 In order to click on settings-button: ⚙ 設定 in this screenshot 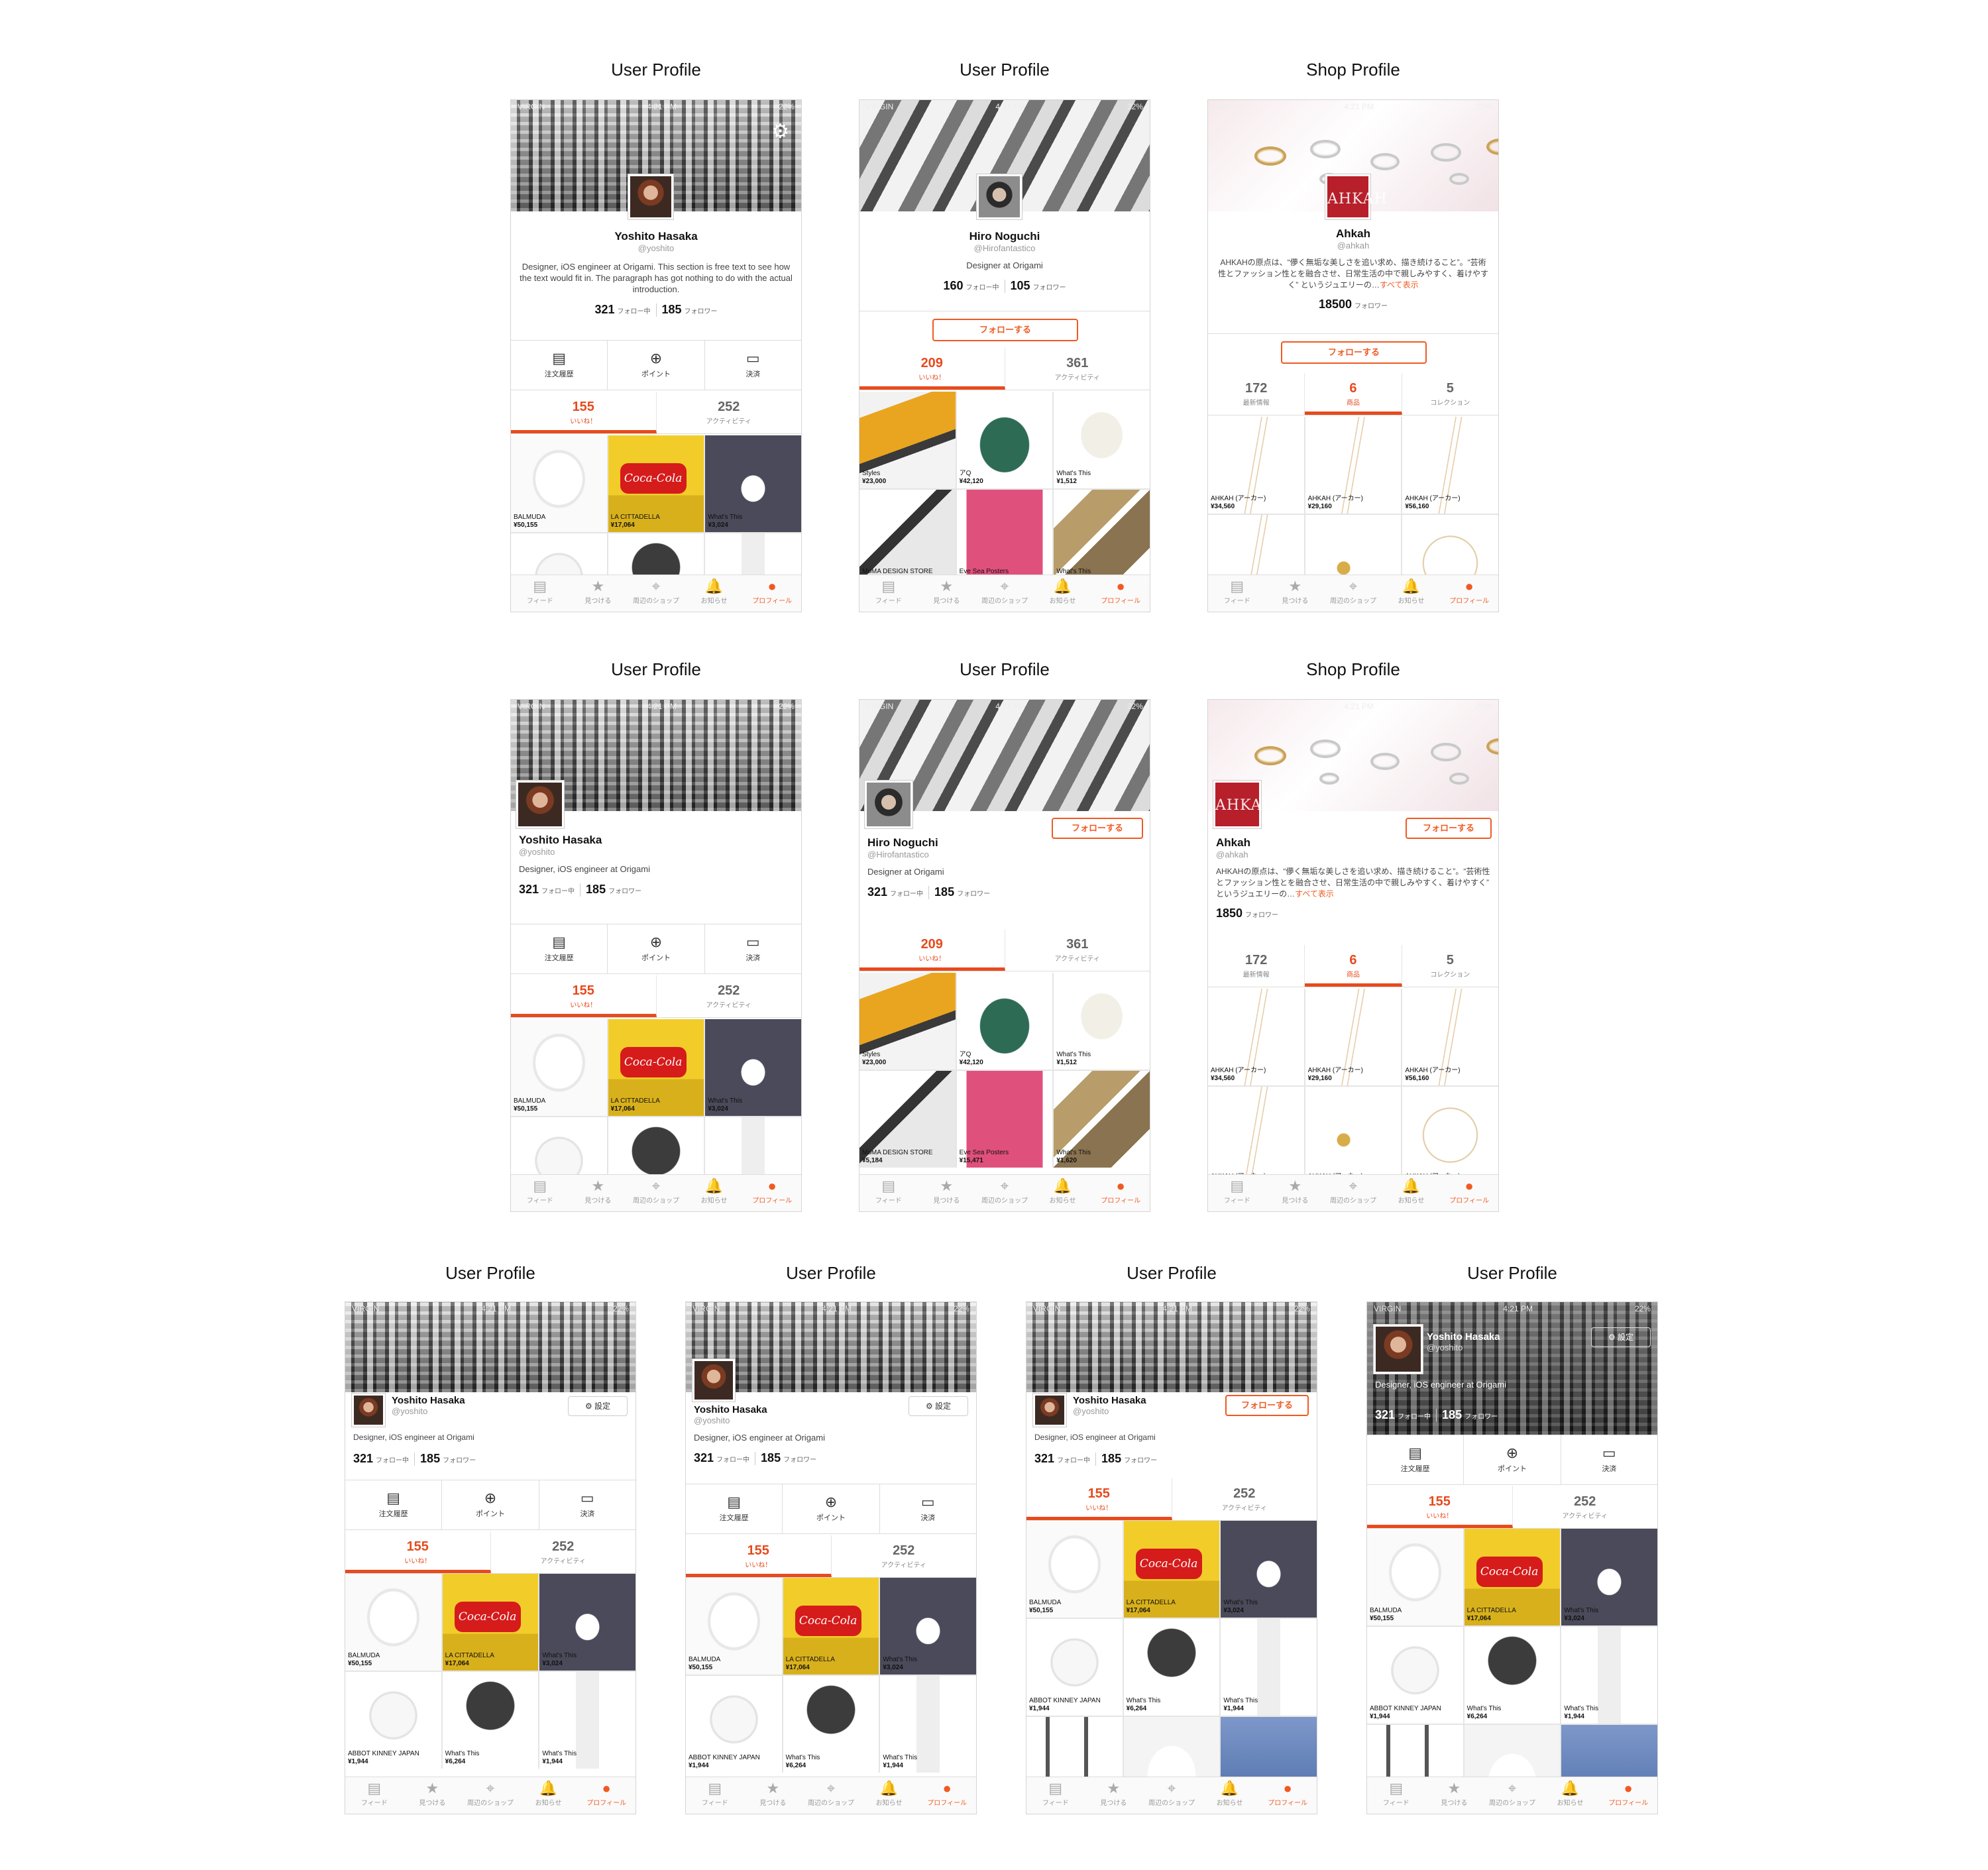, I will do `click(598, 1406)`.